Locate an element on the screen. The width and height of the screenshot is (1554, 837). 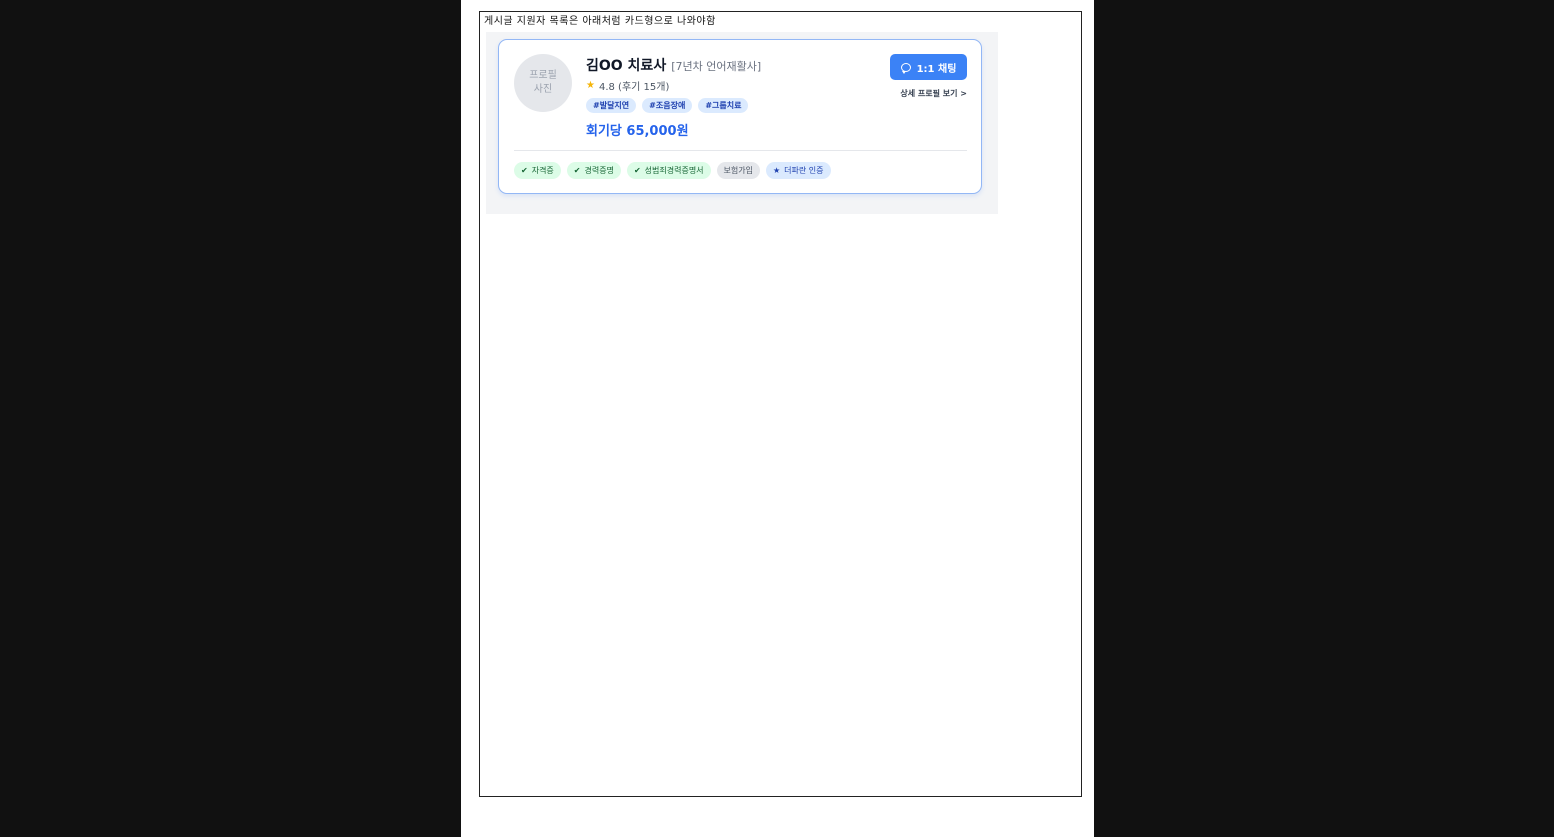
verification-badges: ✔ 자격증 ✔ 경력증명 ✔ 성범죄경력증명서 보험가입 ★ 더파란 인증 is located at coordinates (672, 170).